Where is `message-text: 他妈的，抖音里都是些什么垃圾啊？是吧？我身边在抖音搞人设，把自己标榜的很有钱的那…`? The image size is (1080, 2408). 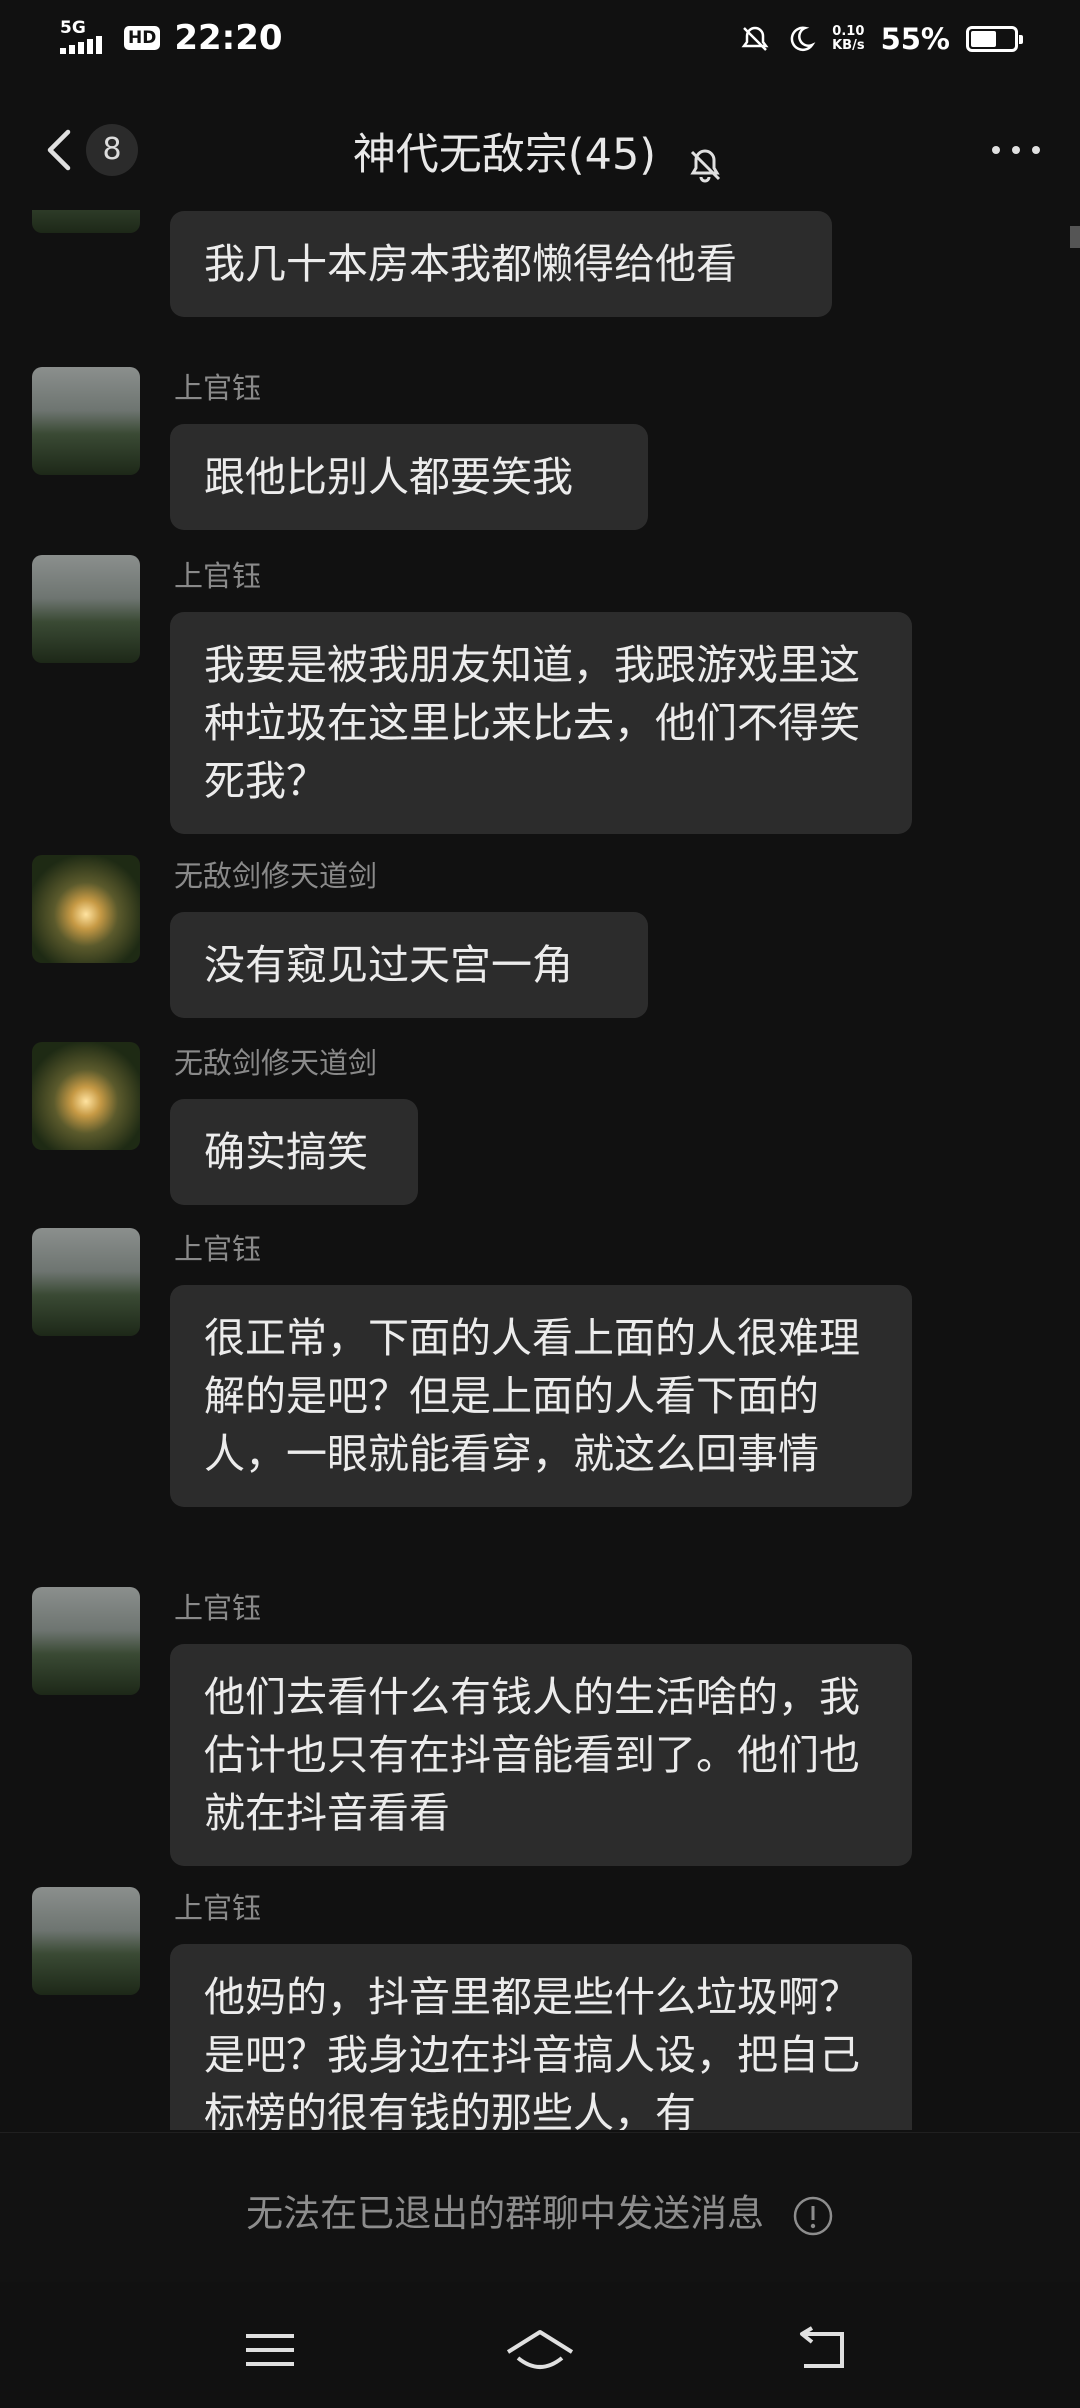
message-text: 他妈的，抖音里都是些什么垃圾啊？是吧？我身边在抖音搞人设，把自己标榜的很有钱的那… is located at coordinates (532, 2051).